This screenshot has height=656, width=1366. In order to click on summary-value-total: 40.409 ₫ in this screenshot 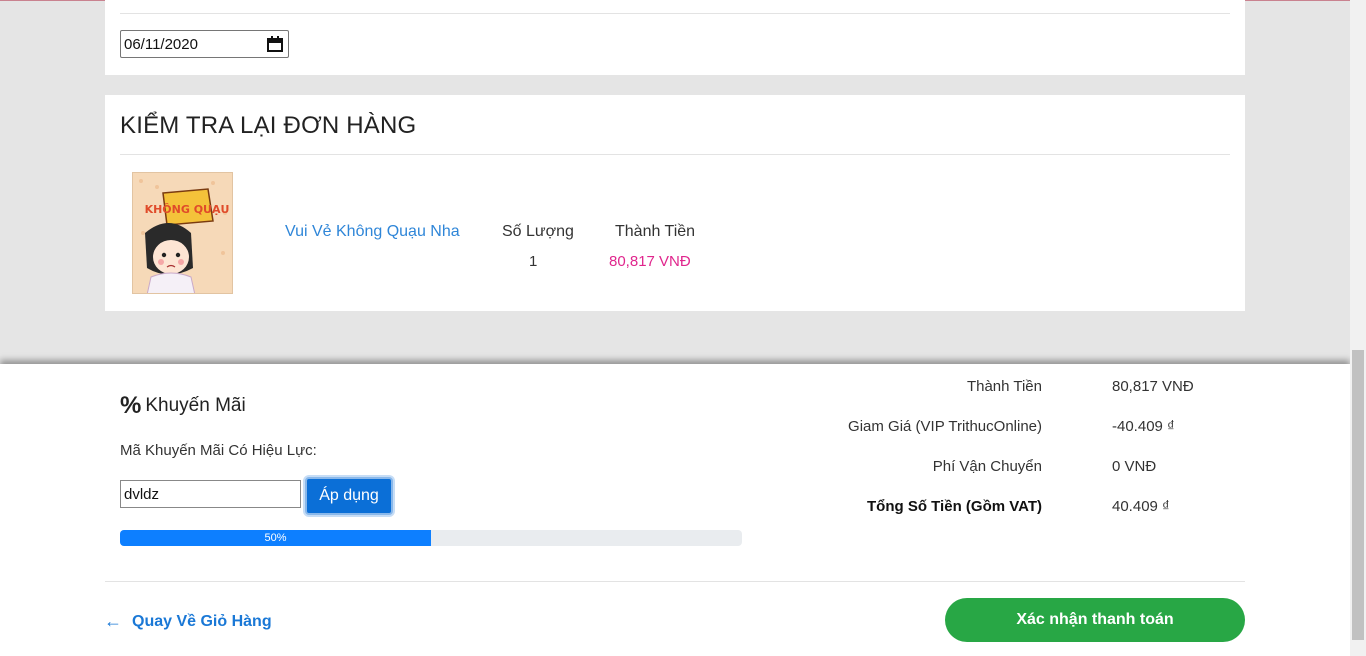, I will do `click(1141, 506)`.